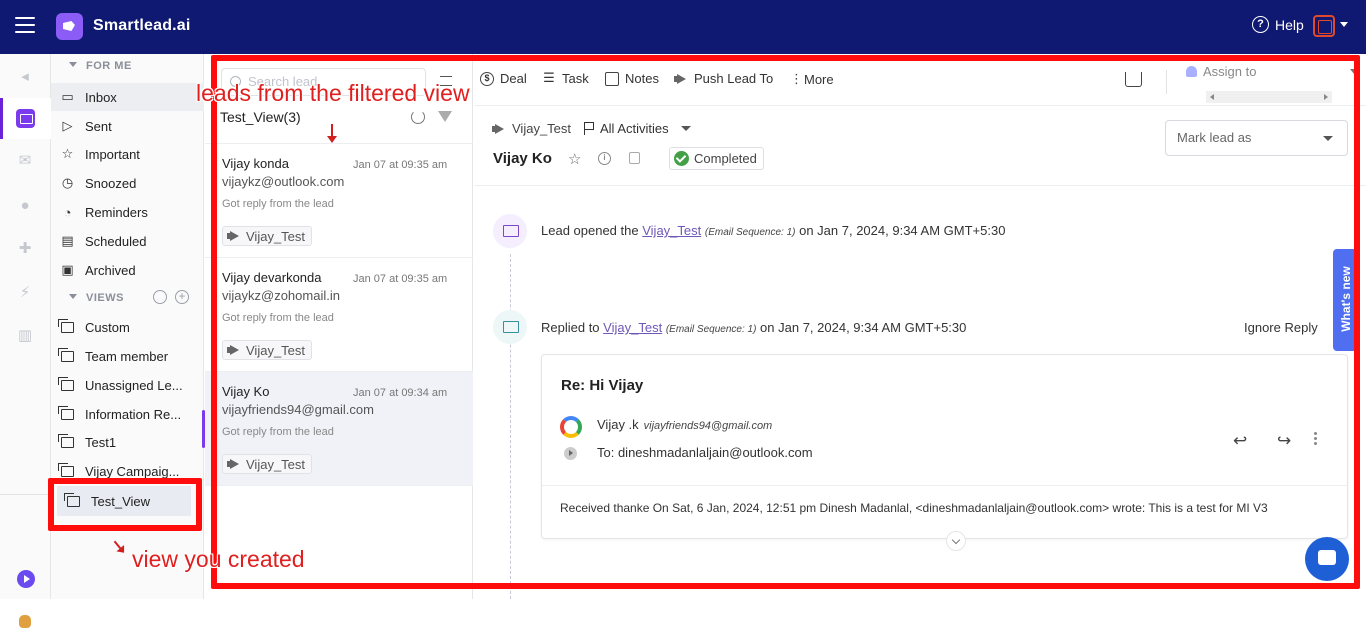 This screenshot has width=1366, height=628. I want to click on horizontal-scrollbar, so click(1269, 97).